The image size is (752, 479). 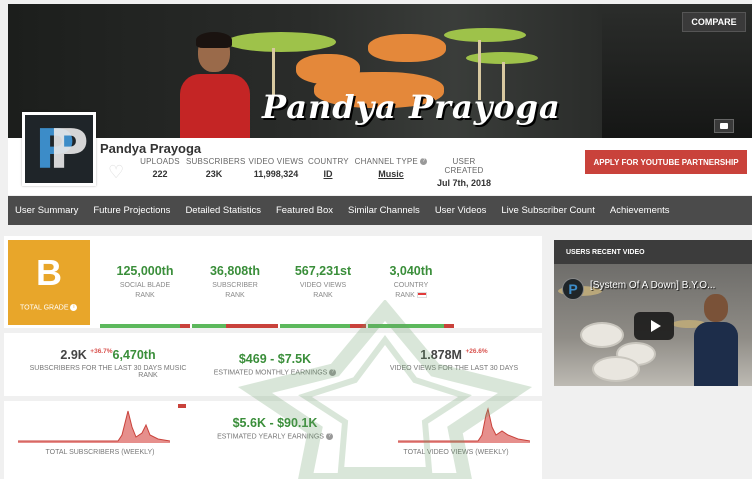 What do you see at coordinates (323, 284) in the screenshot?
I see `rank-video-views: 567,231st VIDEO VIEWS RANK` at bounding box center [323, 284].